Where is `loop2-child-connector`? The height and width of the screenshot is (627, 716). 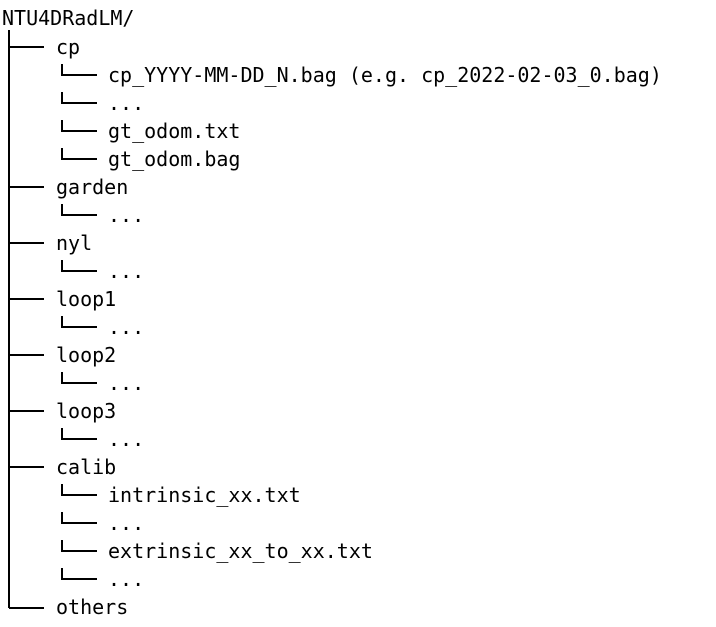
loop2-child-connector is located at coordinates (79, 378).